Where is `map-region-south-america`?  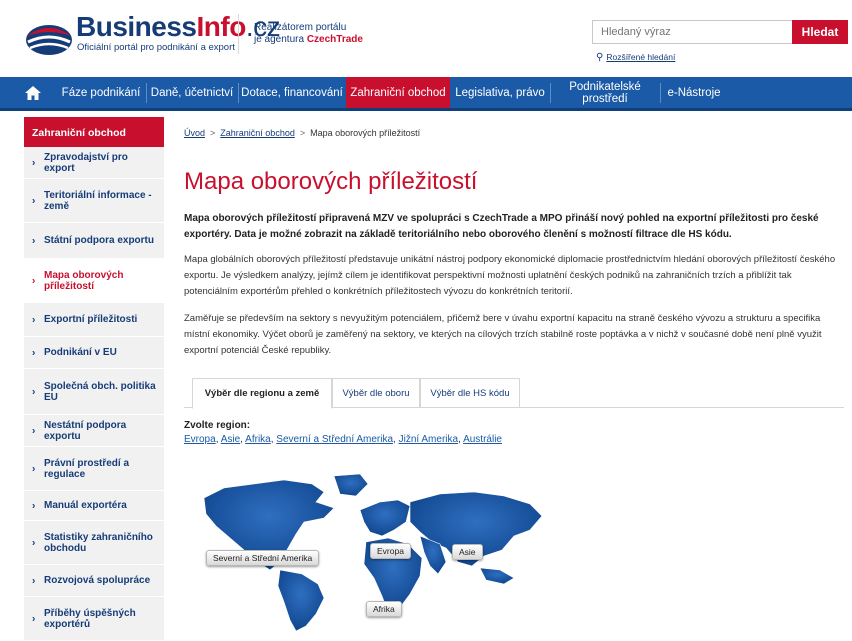
map-region-south-america is located at coordinates (301, 600).